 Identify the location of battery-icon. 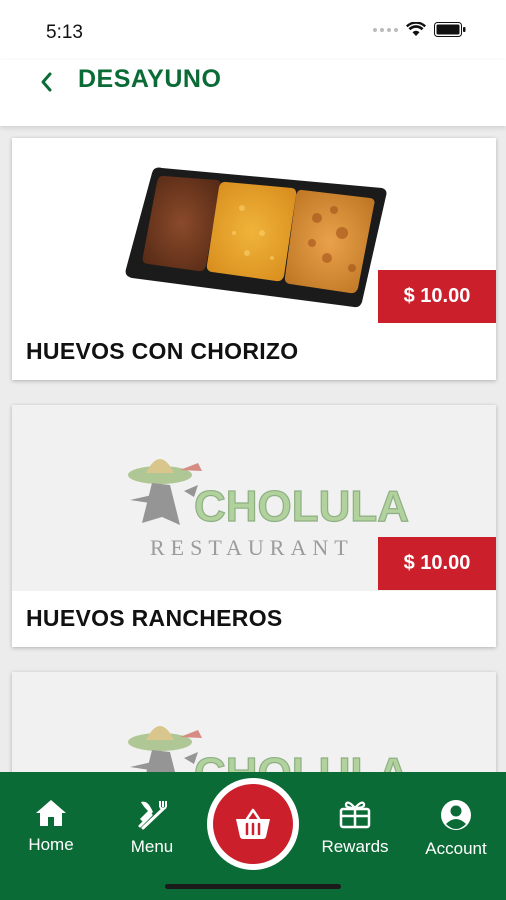
(450, 29).